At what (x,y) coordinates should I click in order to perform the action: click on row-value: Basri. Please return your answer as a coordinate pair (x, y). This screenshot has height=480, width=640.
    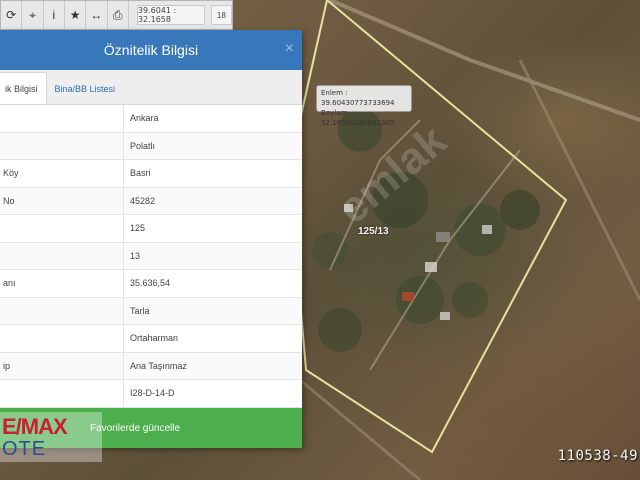
    Looking at the image, I should click on (140, 173).